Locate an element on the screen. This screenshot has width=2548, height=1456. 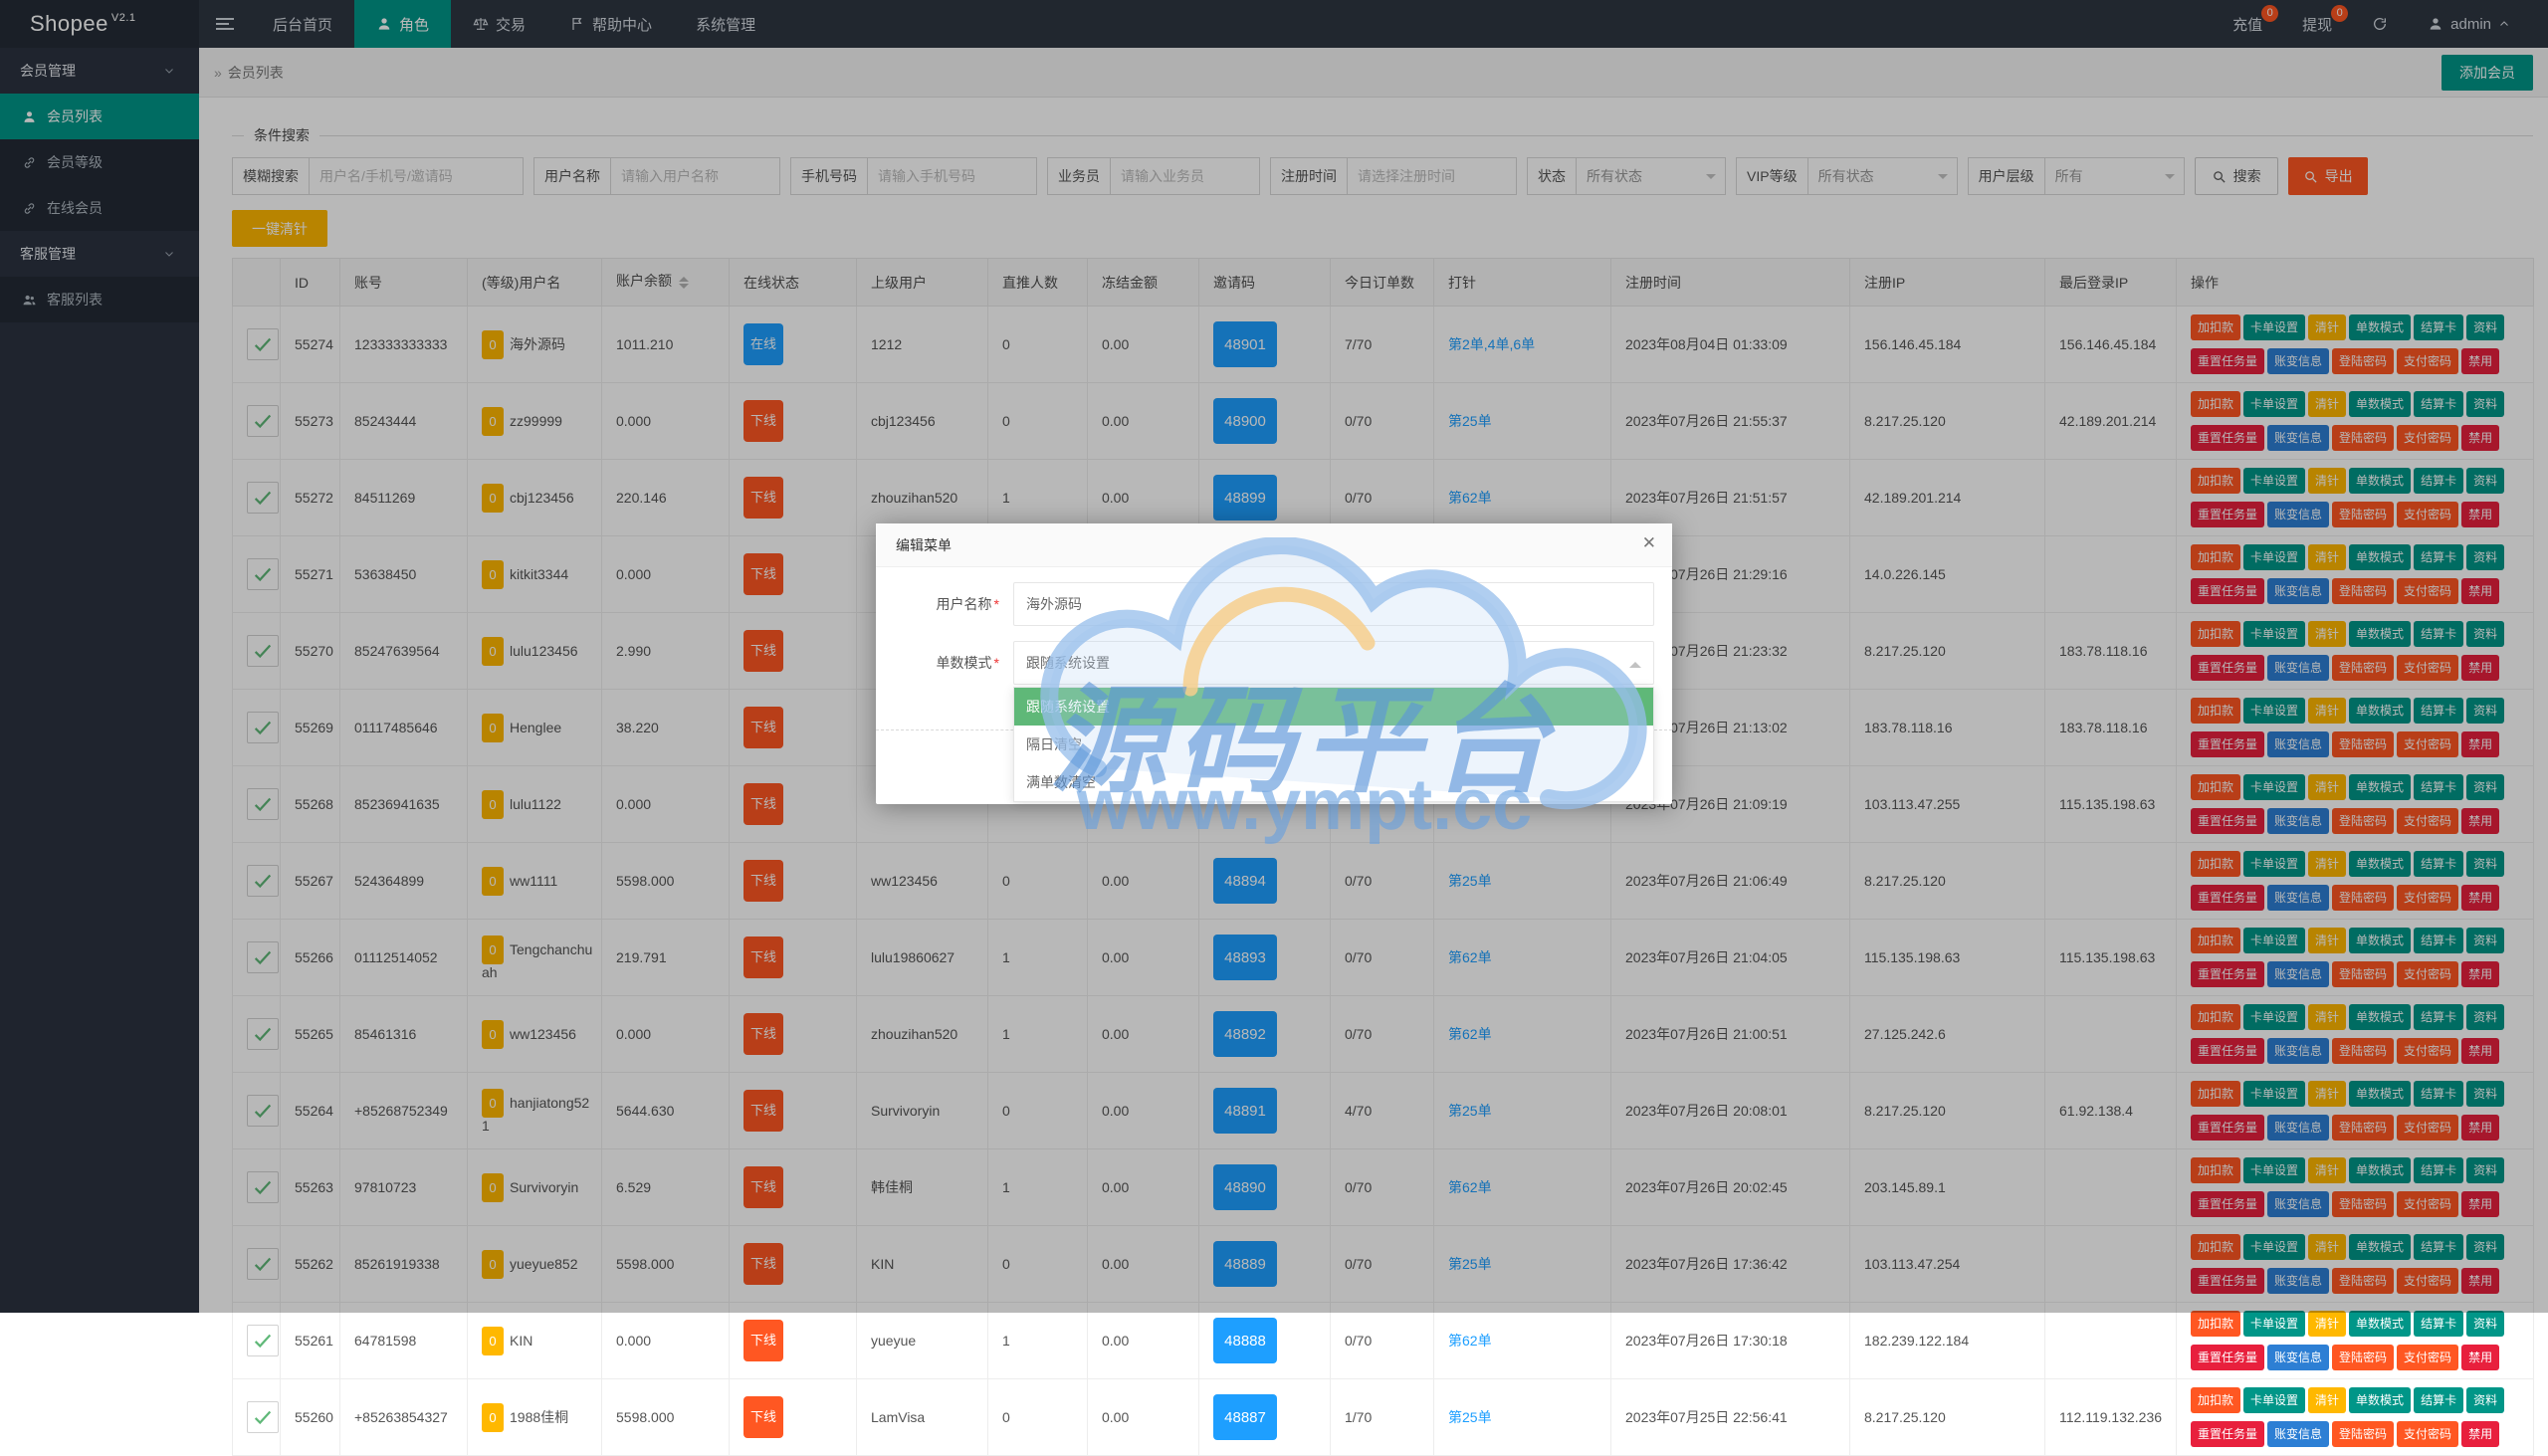
register-ip-cell-value: 182.239.122.184 is located at coordinates (1916, 1341).